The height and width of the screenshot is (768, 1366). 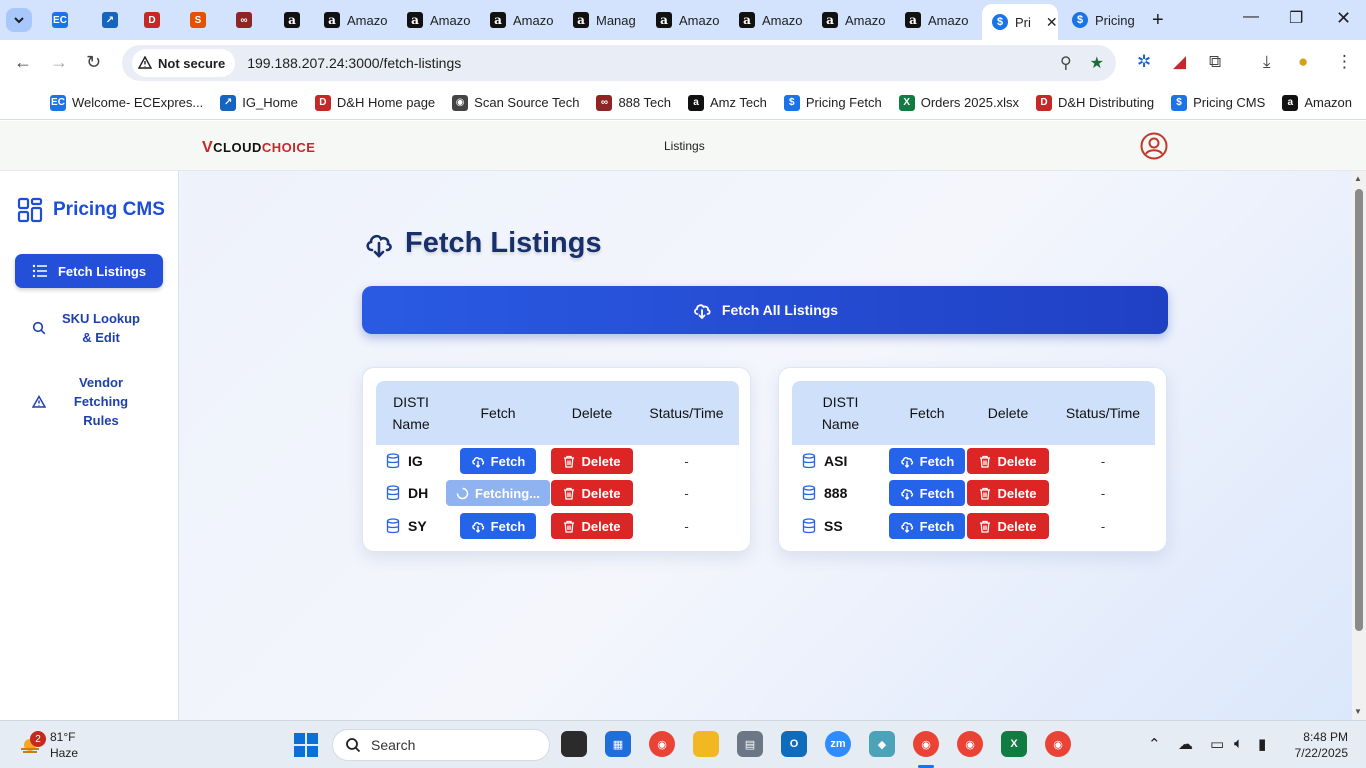 What do you see at coordinates (200, 20) in the screenshot?
I see `browser-tab: S` at bounding box center [200, 20].